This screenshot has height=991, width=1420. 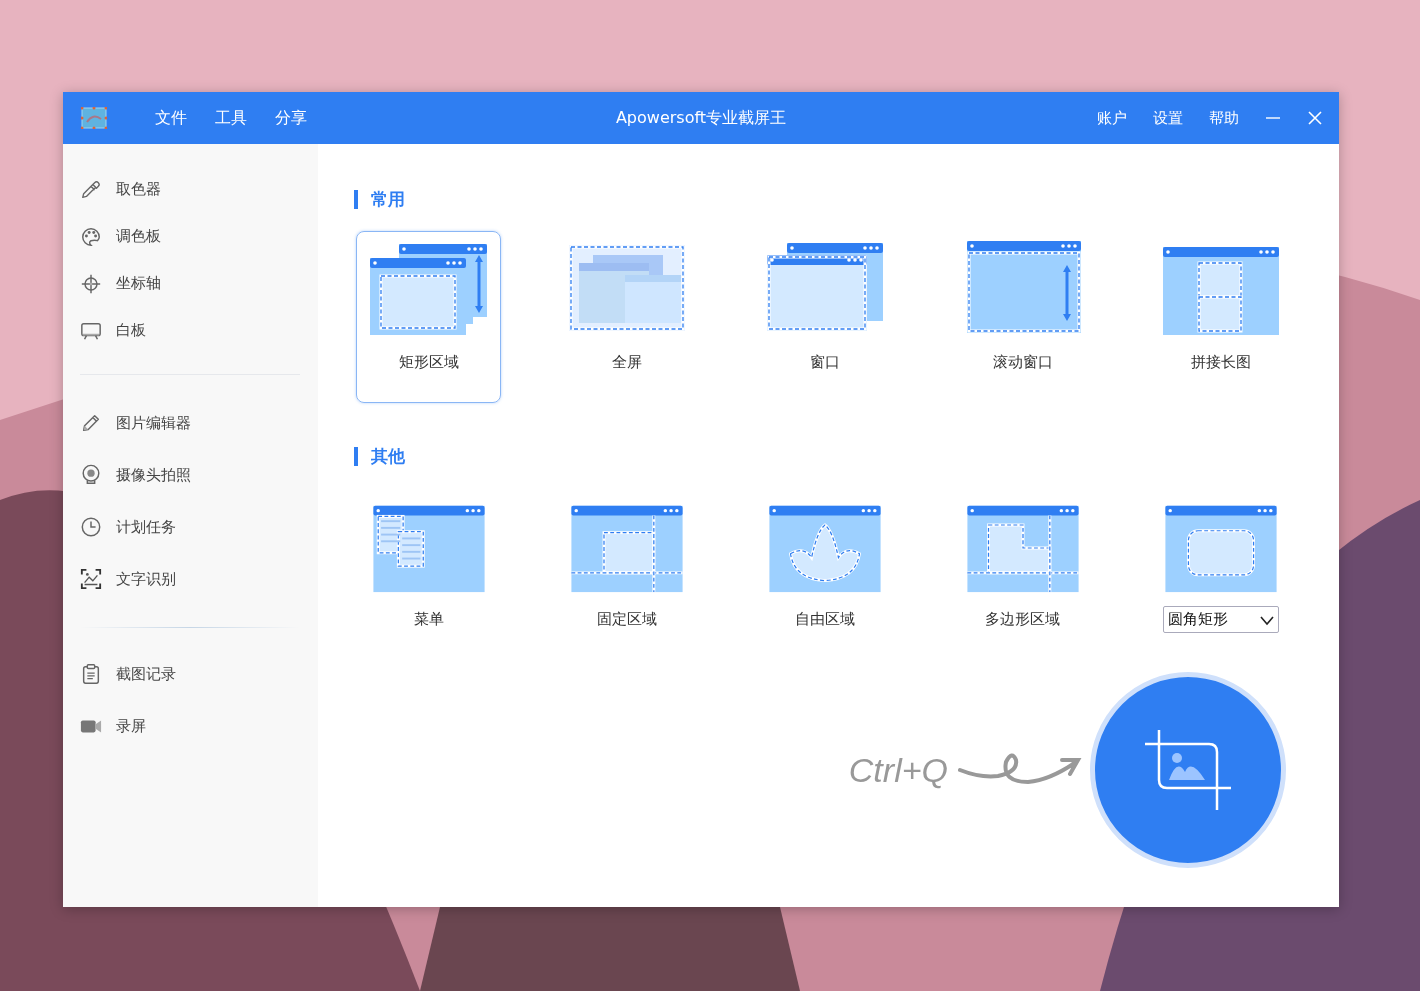 What do you see at coordinates (1188, 770) in the screenshot?
I see `crop-image-icon` at bounding box center [1188, 770].